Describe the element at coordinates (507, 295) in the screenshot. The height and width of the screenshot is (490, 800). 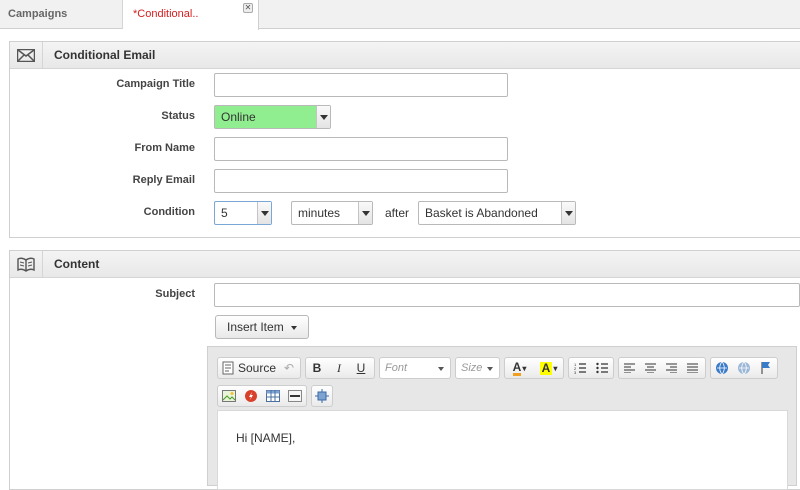
I see `subject-input` at that location.